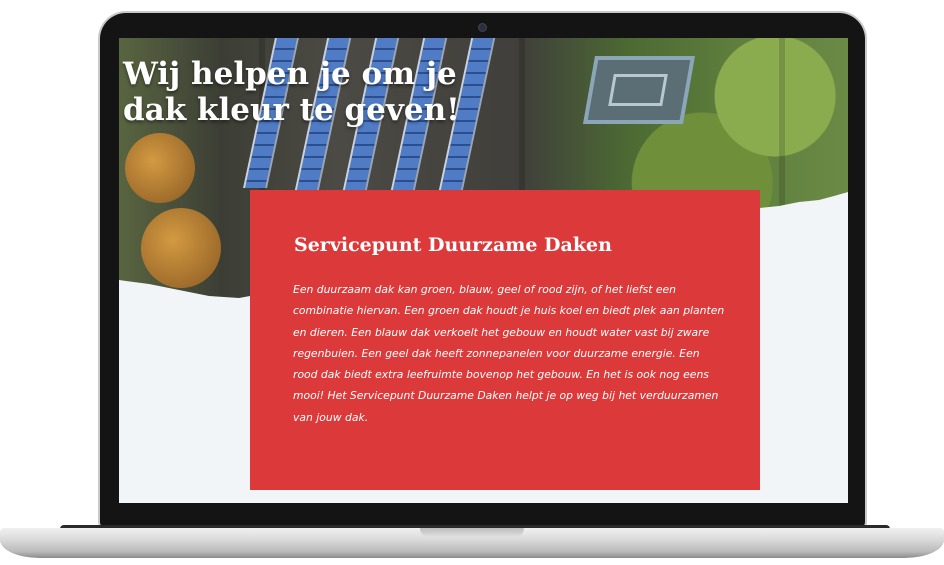  What do you see at coordinates (505, 474) in the screenshot?
I see `card-torn-bottom` at bounding box center [505, 474].